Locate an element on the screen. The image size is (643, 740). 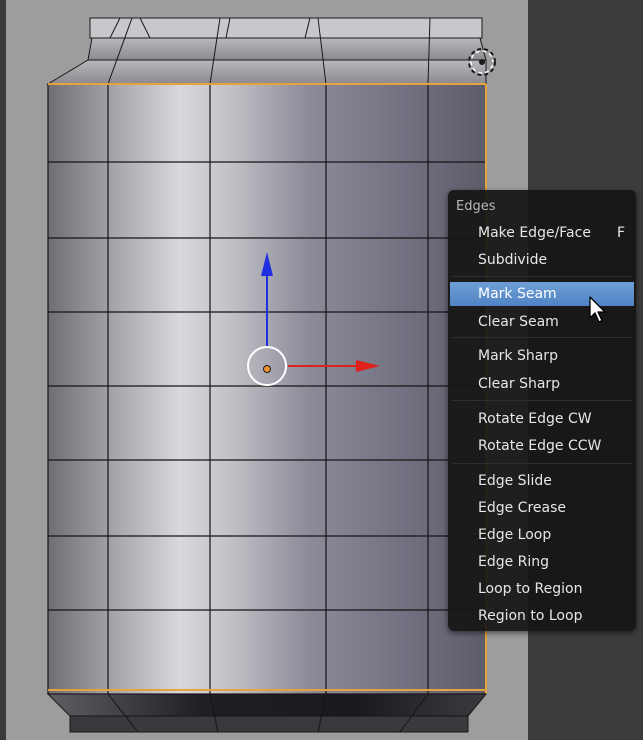
menu-item-label: Edge Slide is located at coordinates (515, 481).